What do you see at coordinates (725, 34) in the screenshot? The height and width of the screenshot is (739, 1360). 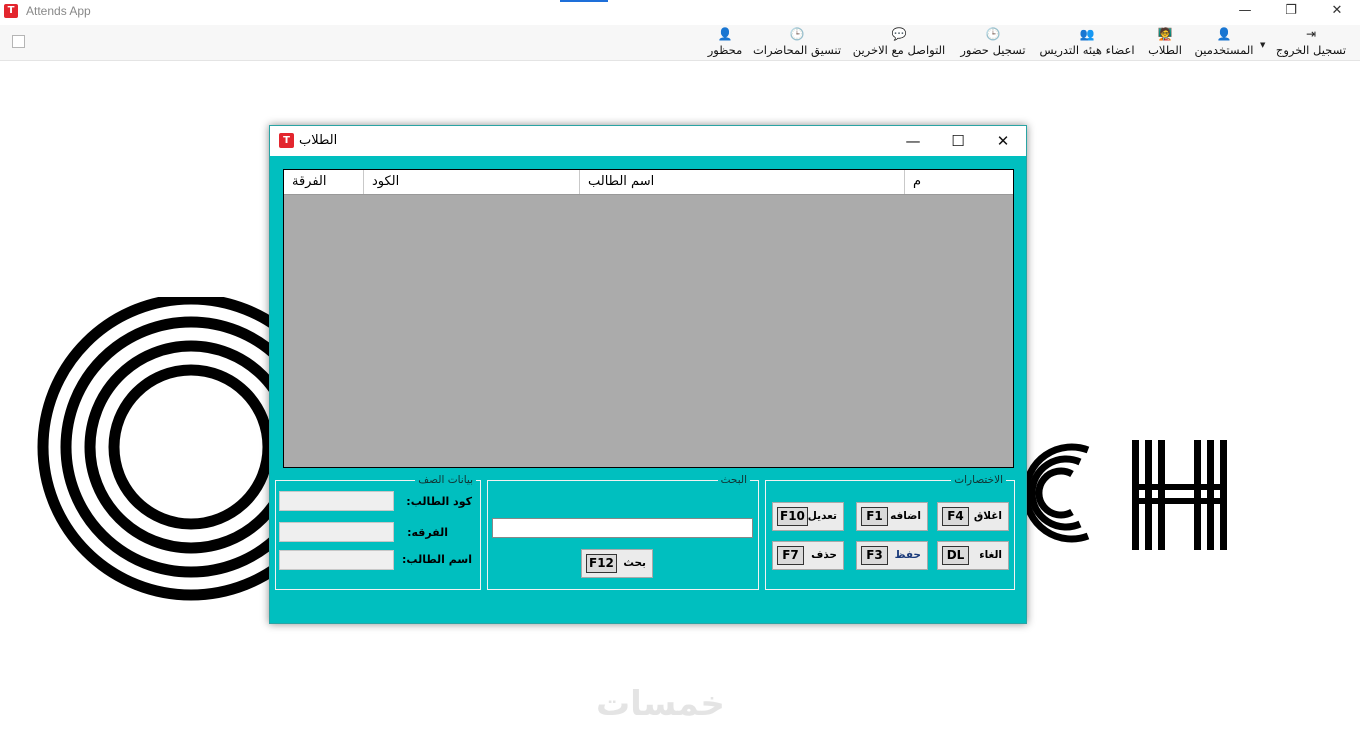 I see `banned-user-icon: 👤` at bounding box center [725, 34].